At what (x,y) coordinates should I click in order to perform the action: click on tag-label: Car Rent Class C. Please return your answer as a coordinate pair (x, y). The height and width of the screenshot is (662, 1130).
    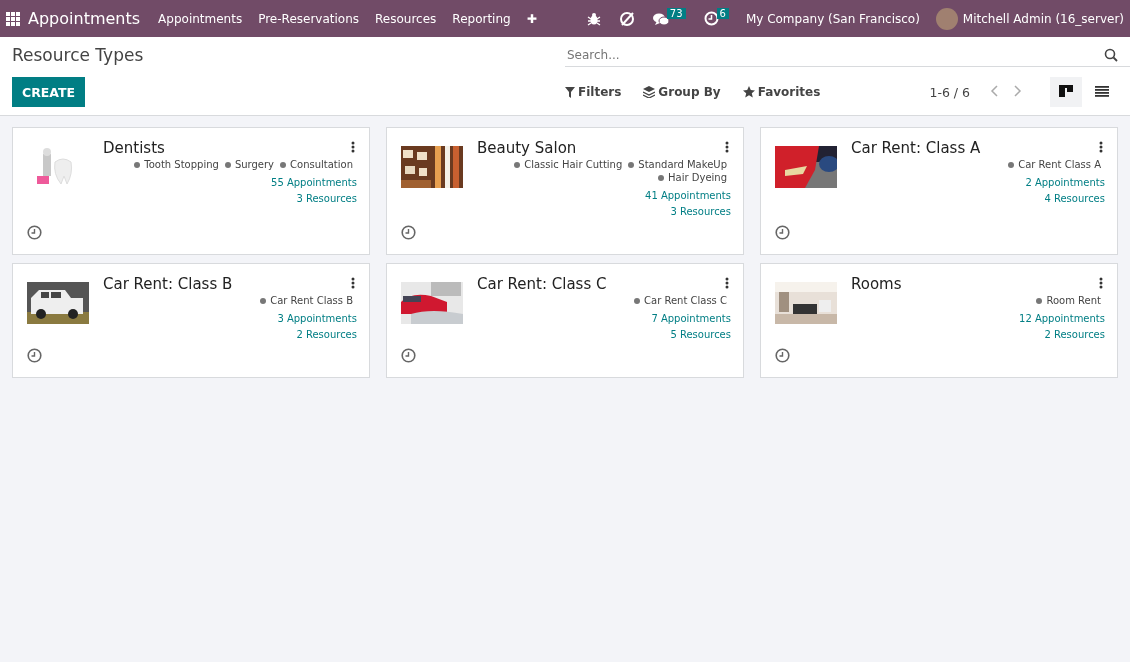
    Looking at the image, I should click on (685, 300).